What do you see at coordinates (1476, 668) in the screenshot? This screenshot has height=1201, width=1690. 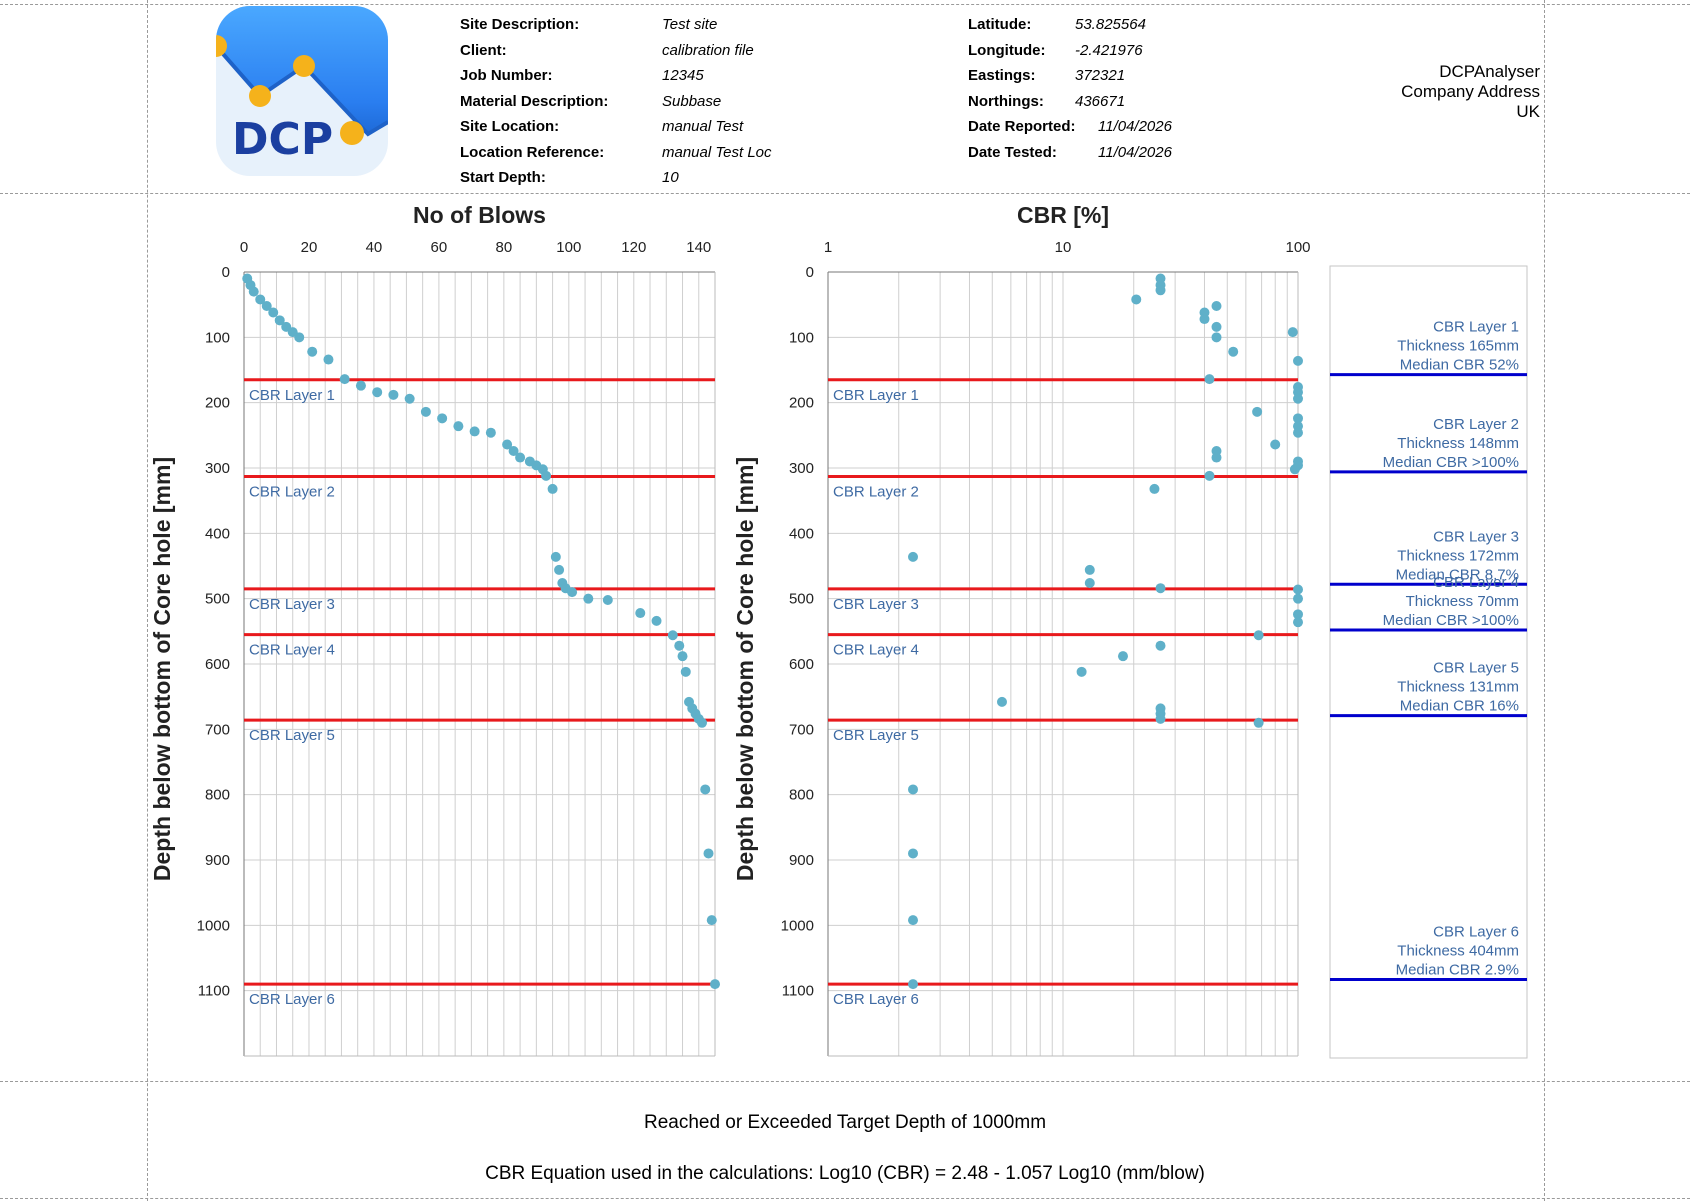 I see `summary-layer-name: CBR Layer 5` at bounding box center [1476, 668].